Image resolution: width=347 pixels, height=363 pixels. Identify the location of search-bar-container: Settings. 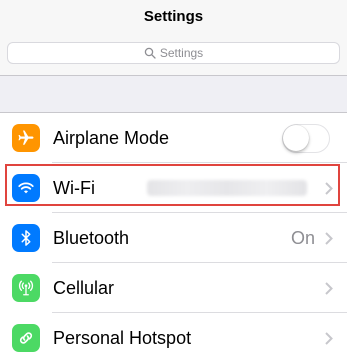
(173, 54).